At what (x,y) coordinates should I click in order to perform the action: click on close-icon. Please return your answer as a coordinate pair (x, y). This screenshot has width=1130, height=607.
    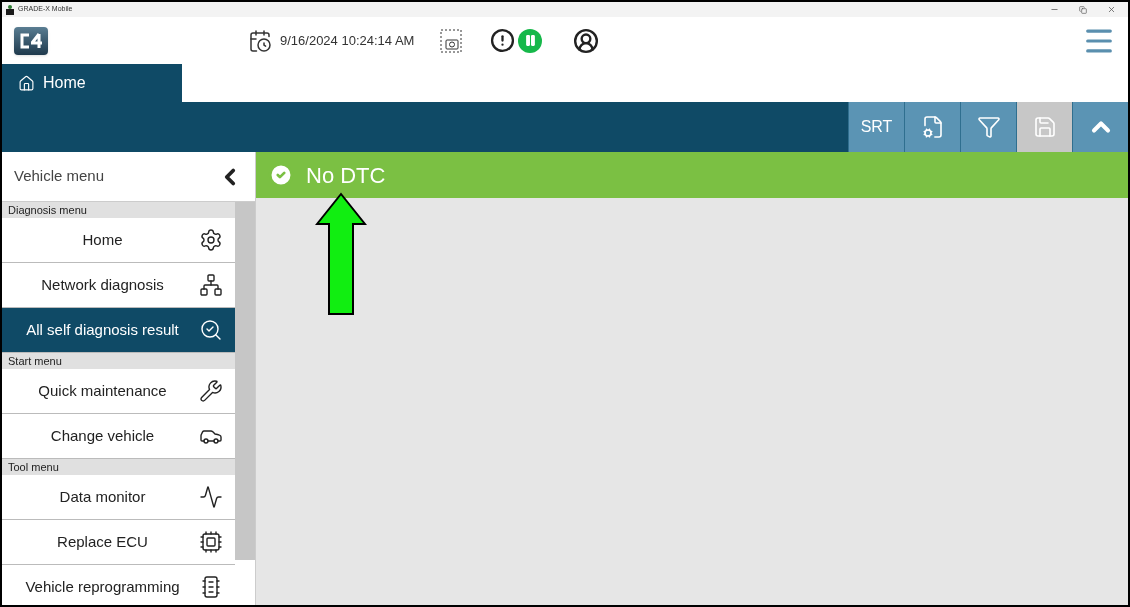
    Looking at the image, I should click on (1111, 9).